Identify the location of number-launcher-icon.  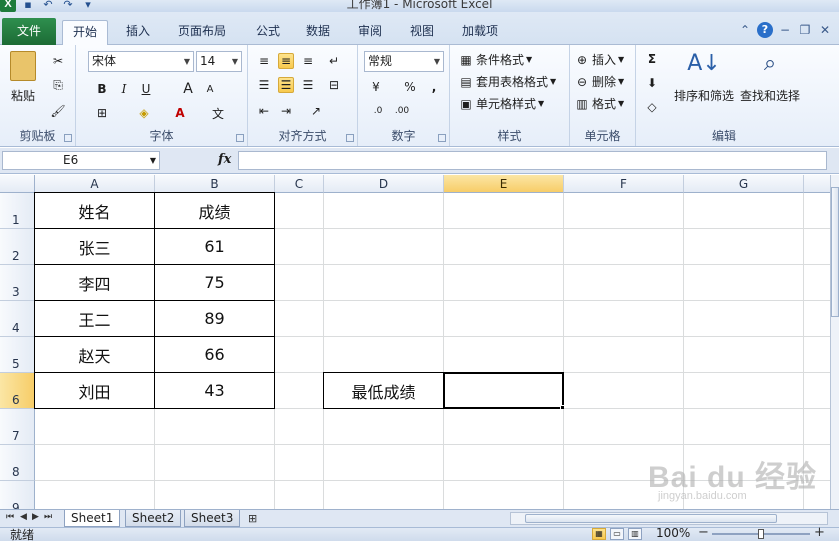
(442, 138).